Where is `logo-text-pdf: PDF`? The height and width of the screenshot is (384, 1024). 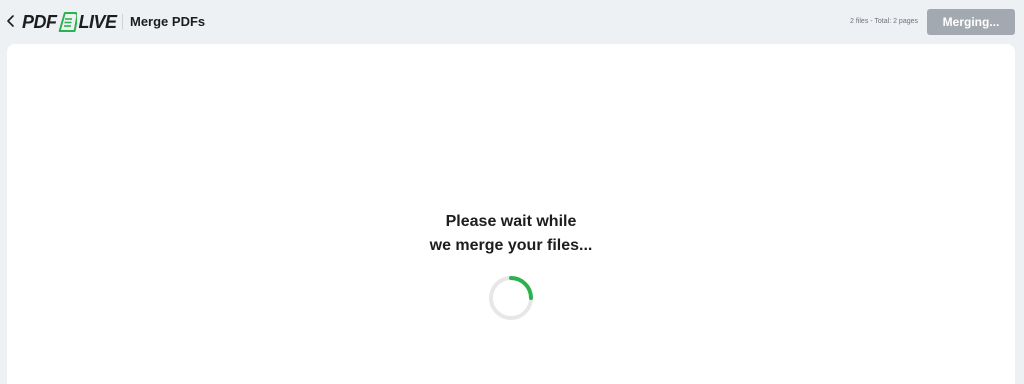
logo-text-pdf: PDF is located at coordinates (39, 22).